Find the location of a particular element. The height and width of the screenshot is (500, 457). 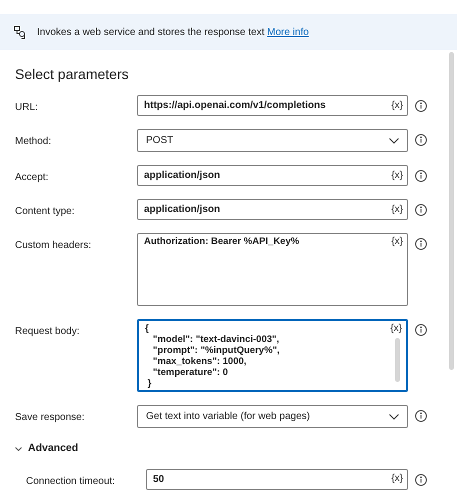

dropdown-value: Get text into variable (for web pages) is located at coordinates (228, 417).